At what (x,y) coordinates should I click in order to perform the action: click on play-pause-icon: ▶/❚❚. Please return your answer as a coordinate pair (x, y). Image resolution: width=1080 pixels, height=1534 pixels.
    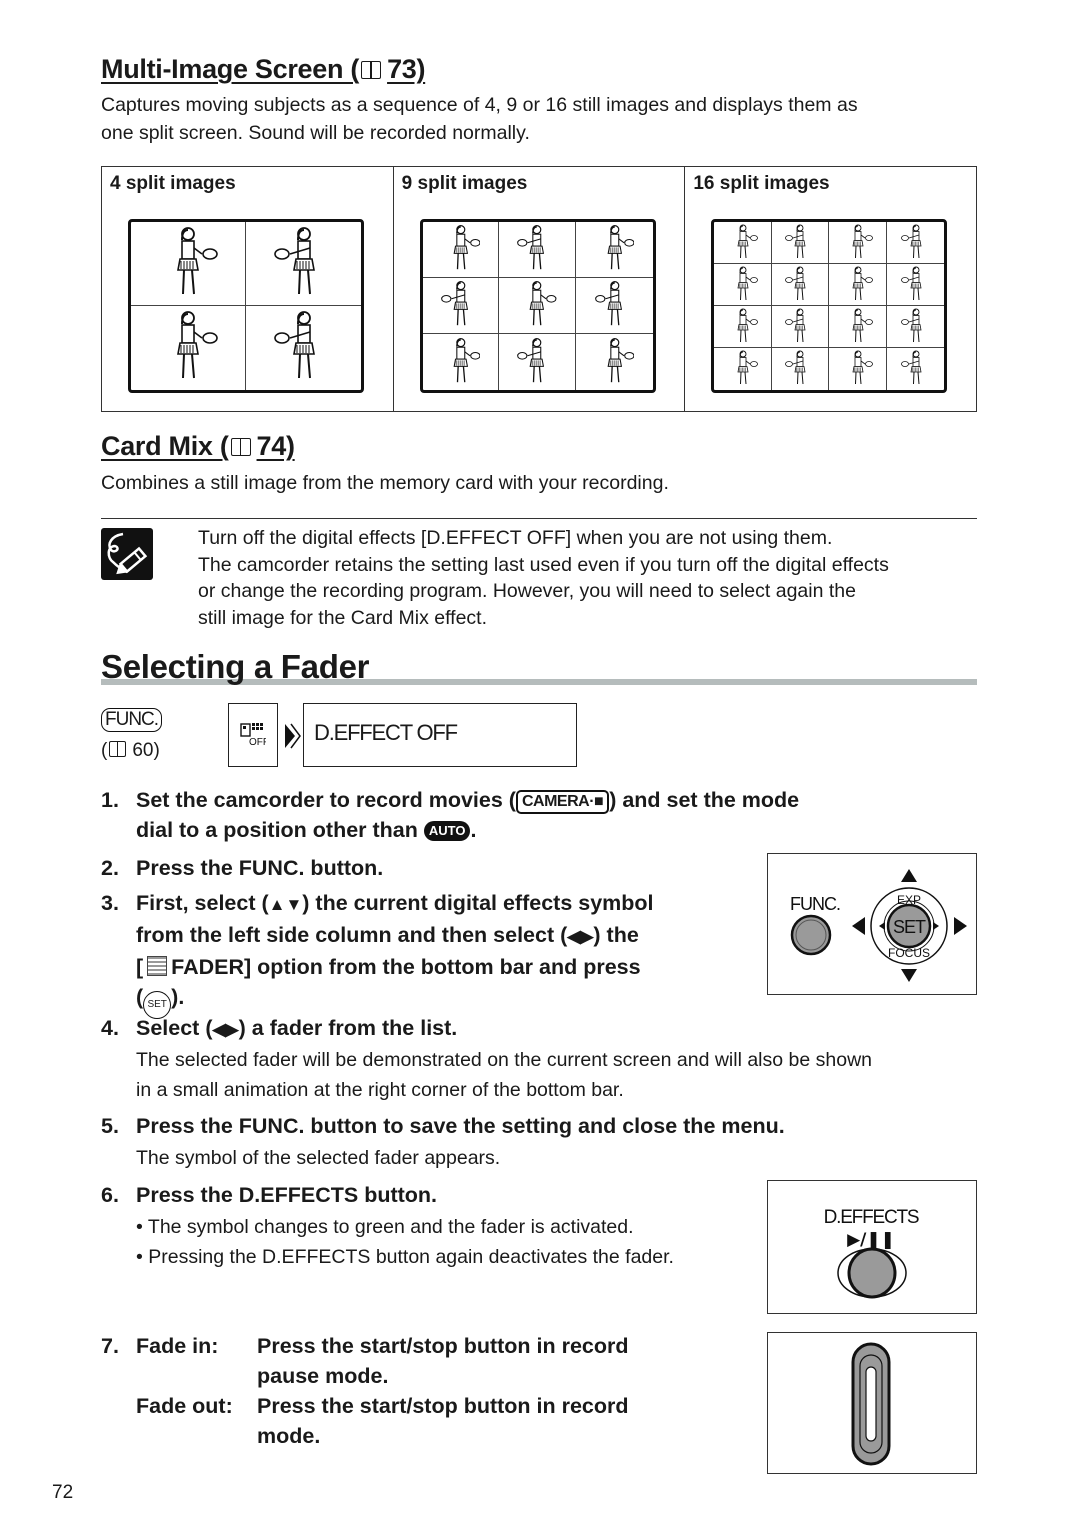
    Looking at the image, I should click on (871, 1240).